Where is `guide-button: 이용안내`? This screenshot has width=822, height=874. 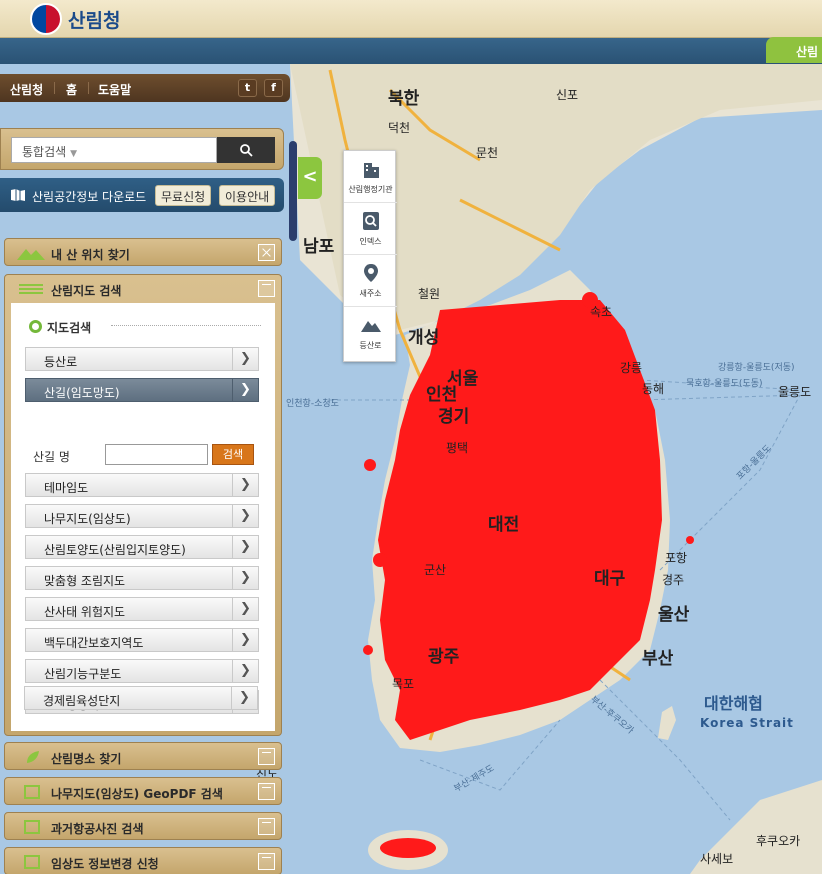 guide-button: 이용안내 is located at coordinates (247, 195).